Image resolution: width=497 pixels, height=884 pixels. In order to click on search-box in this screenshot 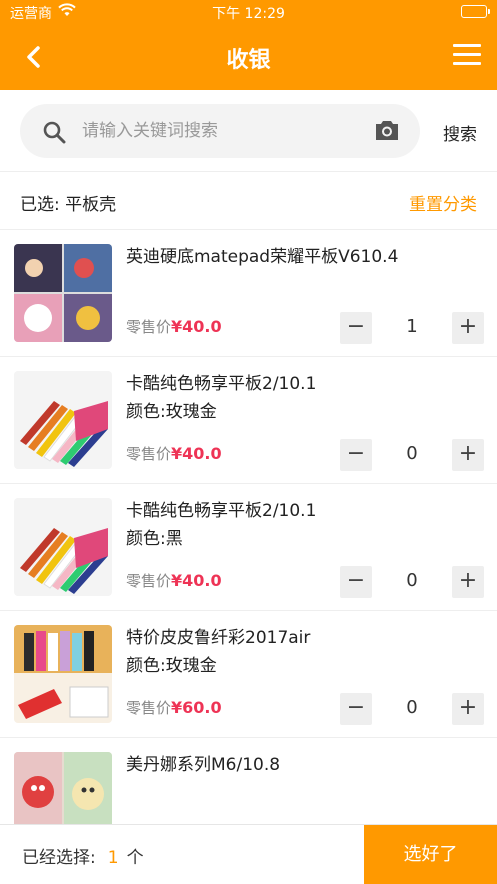, I will do `click(220, 131)`.